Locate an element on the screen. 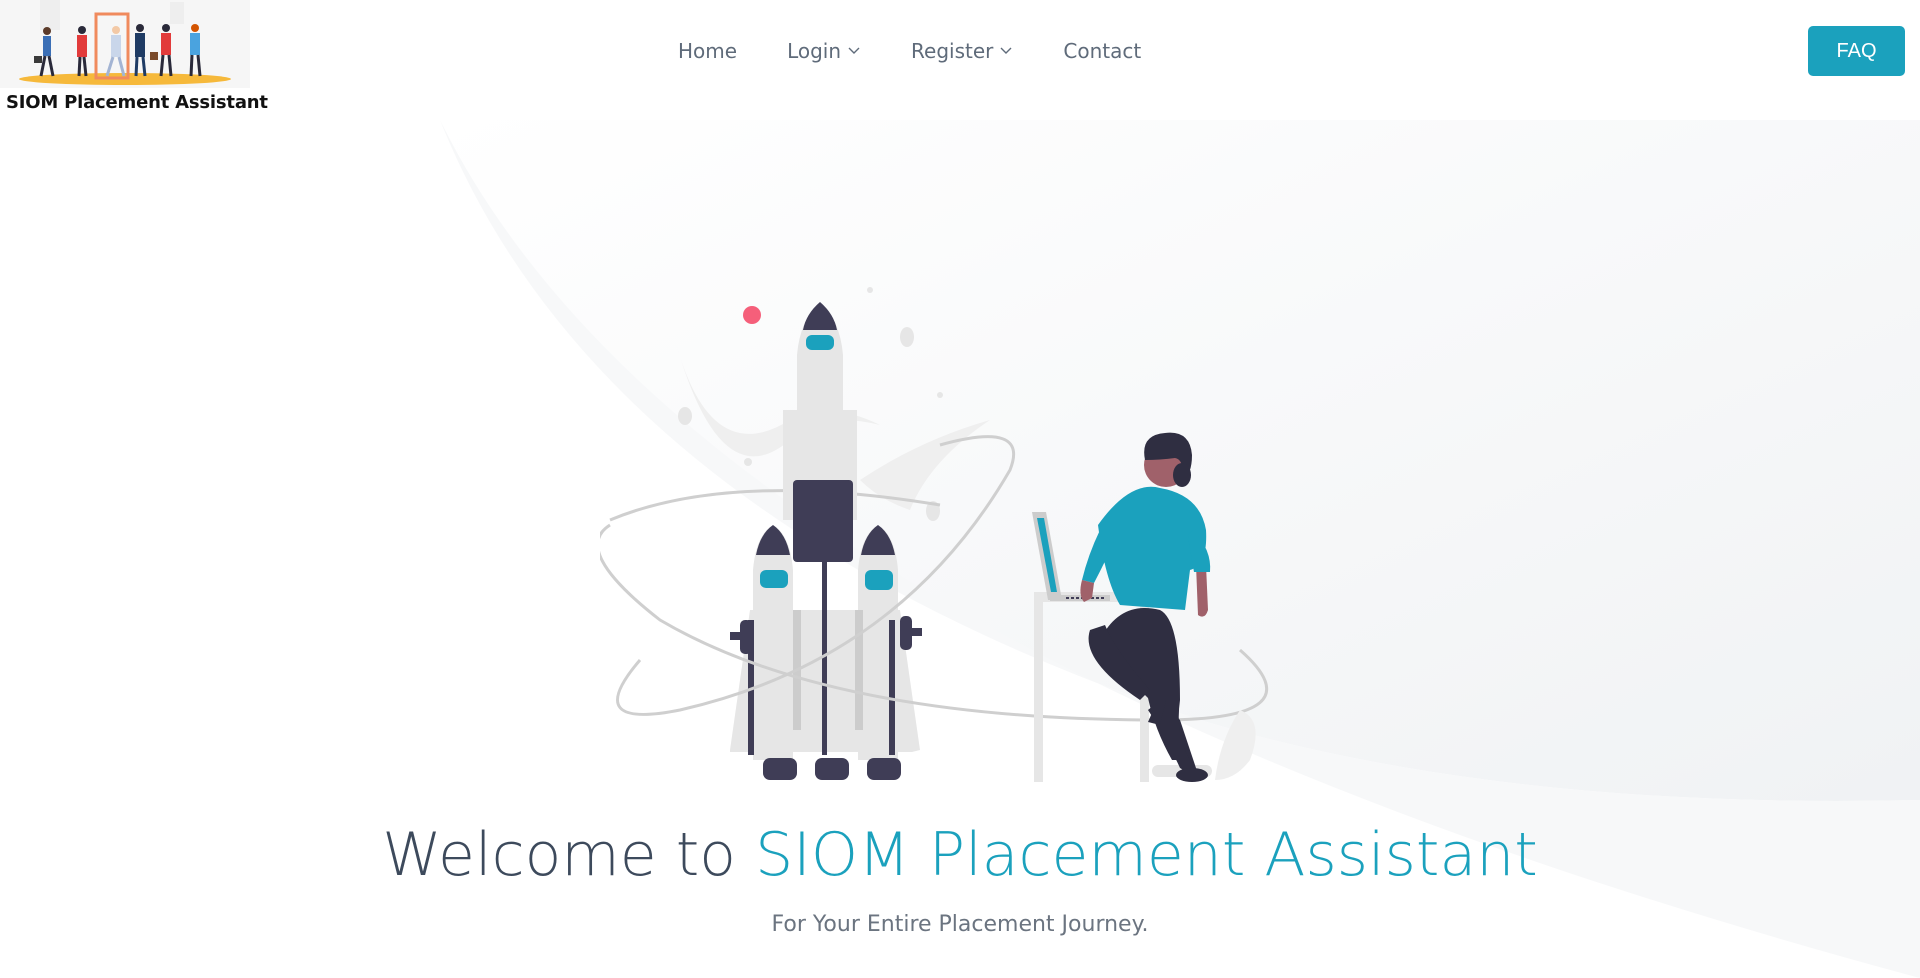 This screenshot has height=978, width=1920. nav-home-label: Home is located at coordinates (708, 51).